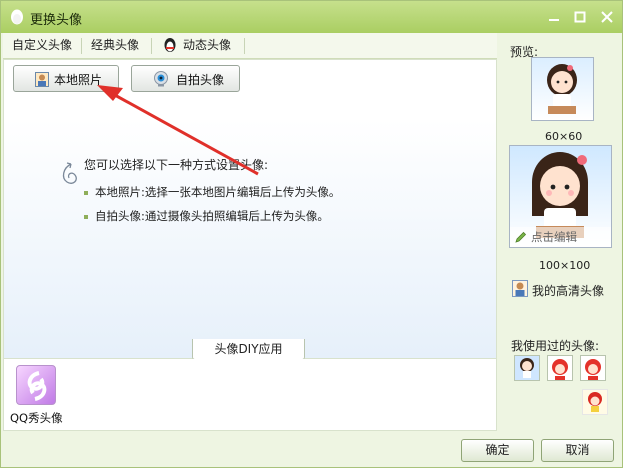  What do you see at coordinates (250, 395) in the screenshot?
I see `diy-apps-panel: QQ秀头像` at bounding box center [250, 395].